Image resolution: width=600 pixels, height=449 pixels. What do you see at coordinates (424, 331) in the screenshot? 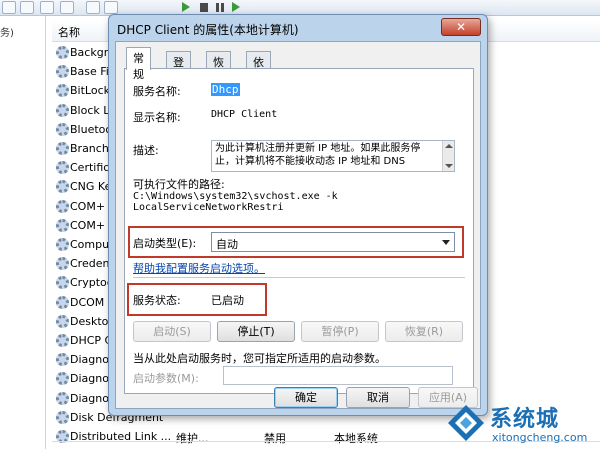
I see `resume-button: 恢复(R)` at bounding box center [424, 331].